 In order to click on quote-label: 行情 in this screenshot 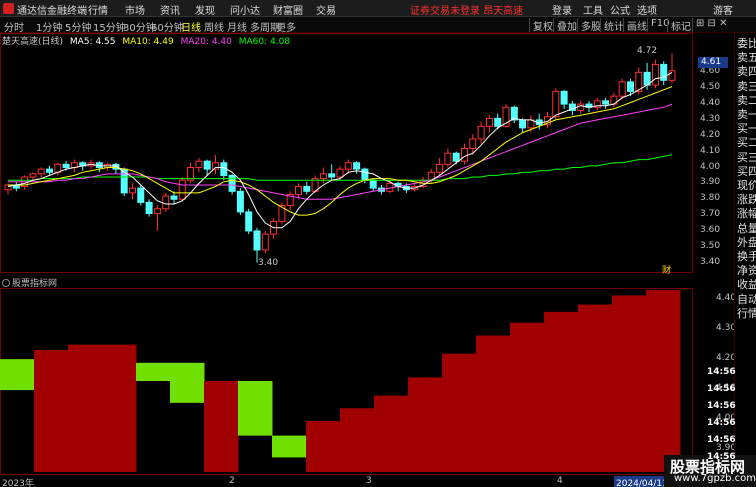, I will do `click(746, 313)`.